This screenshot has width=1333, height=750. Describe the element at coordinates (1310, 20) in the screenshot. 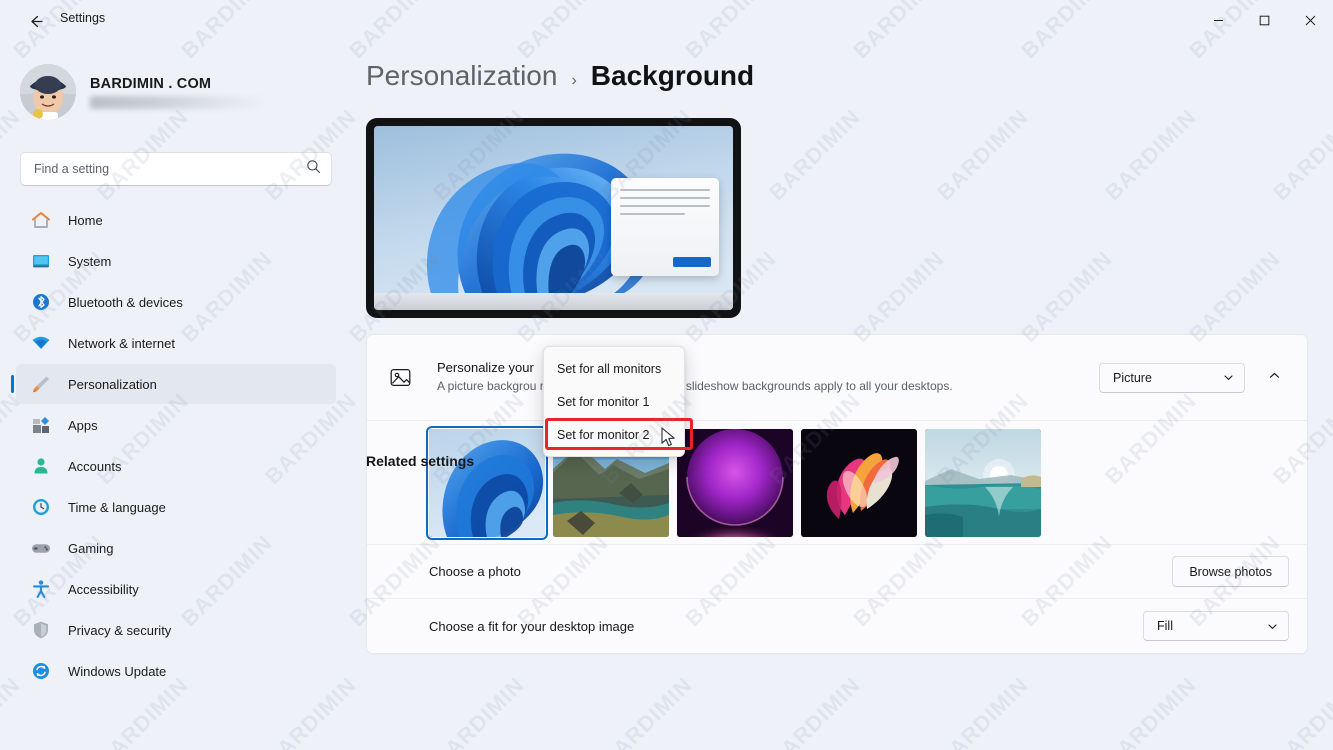

I see `close-button` at that location.